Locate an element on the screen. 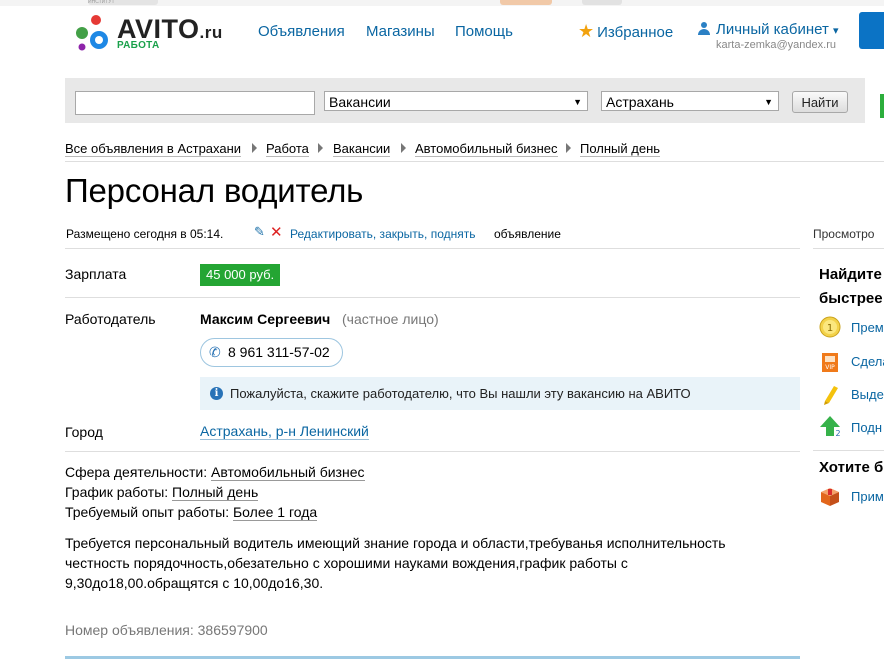 The width and height of the screenshot is (884, 659). param-experience: Требуемый опыт работы: Более 1 года is located at coordinates (191, 512).